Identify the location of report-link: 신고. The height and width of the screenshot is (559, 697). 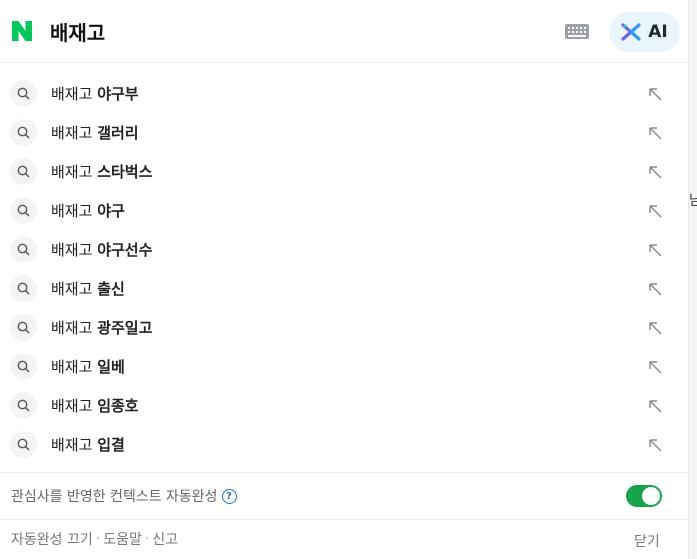
(165, 539).